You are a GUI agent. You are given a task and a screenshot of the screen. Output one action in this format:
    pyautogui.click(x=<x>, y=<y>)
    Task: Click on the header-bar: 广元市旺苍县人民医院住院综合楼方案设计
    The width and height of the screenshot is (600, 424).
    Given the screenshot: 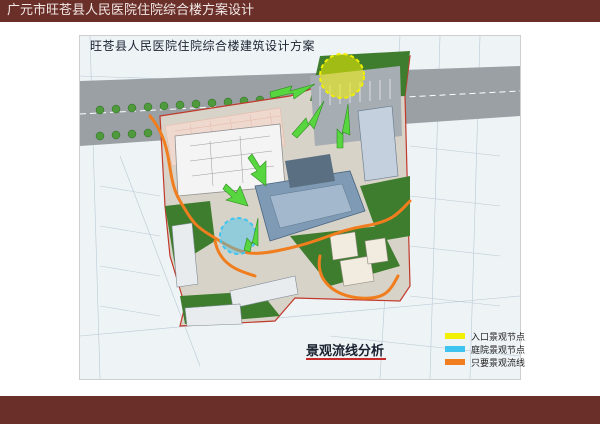 What is the action you would take?
    pyautogui.click(x=300, y=11)
    